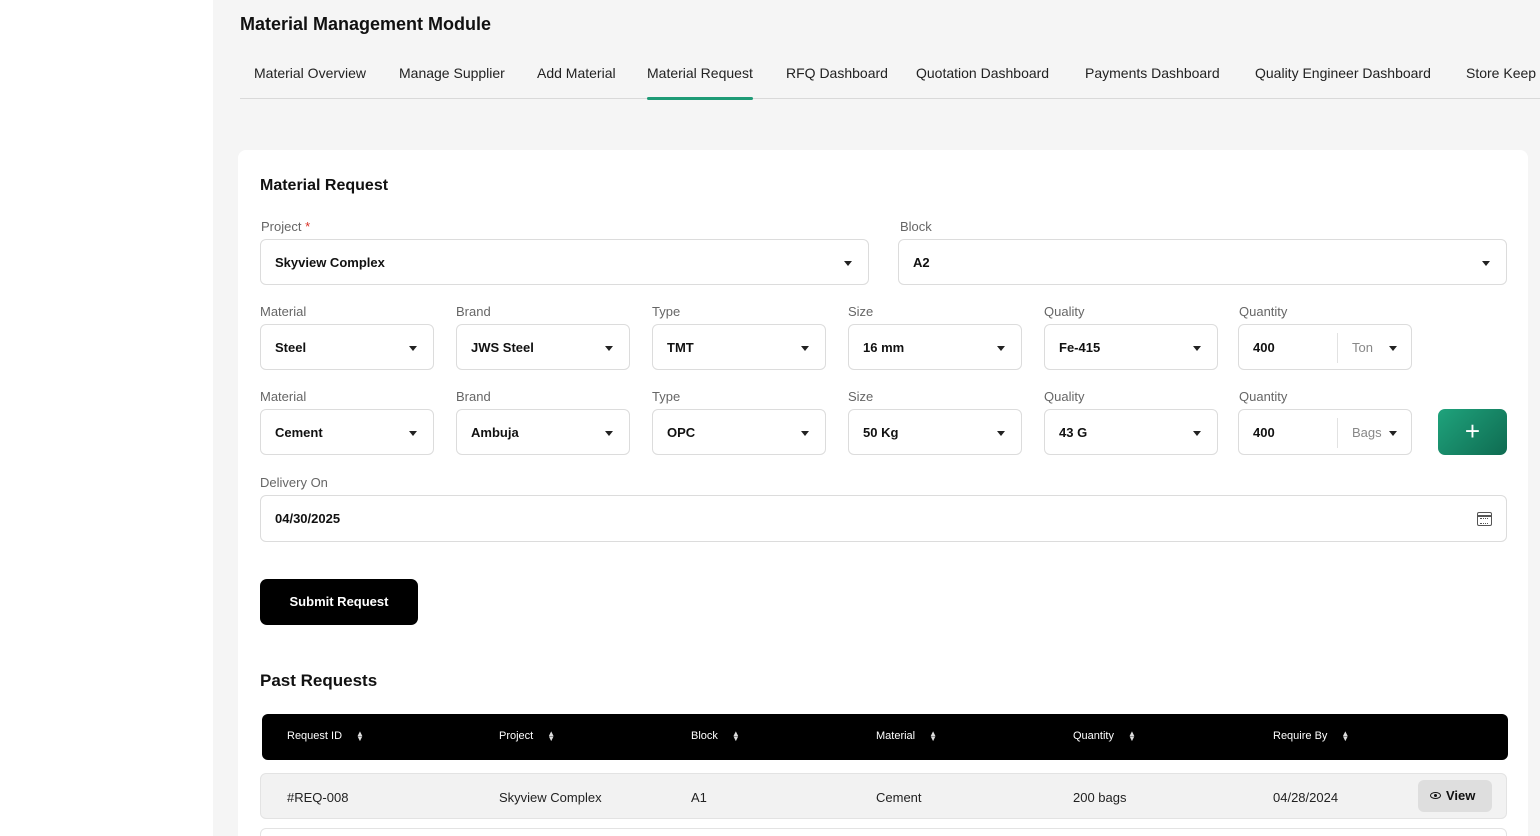 The height and width of the screenshot is (836, 1540). I want to click on type-value: TMT, so click(680, 347).